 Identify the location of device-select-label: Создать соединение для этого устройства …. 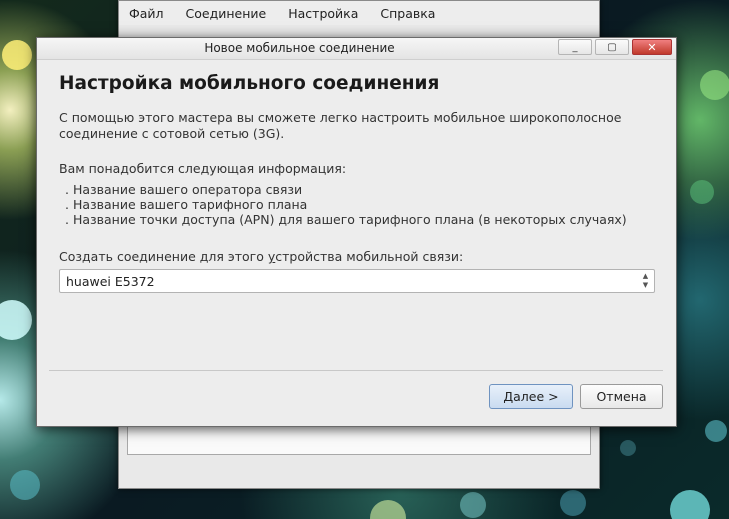
(261, 256).